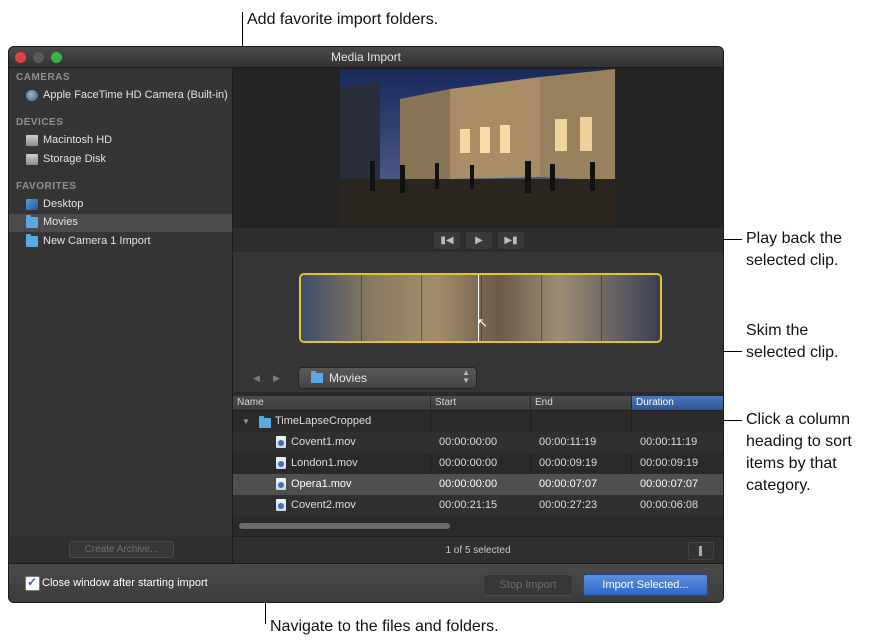 This screenshot has height=640, width=872. Describe the element at coordinates (568, 442) in the screenshot. I see `clip-end: 00:00:11:19` at that location.